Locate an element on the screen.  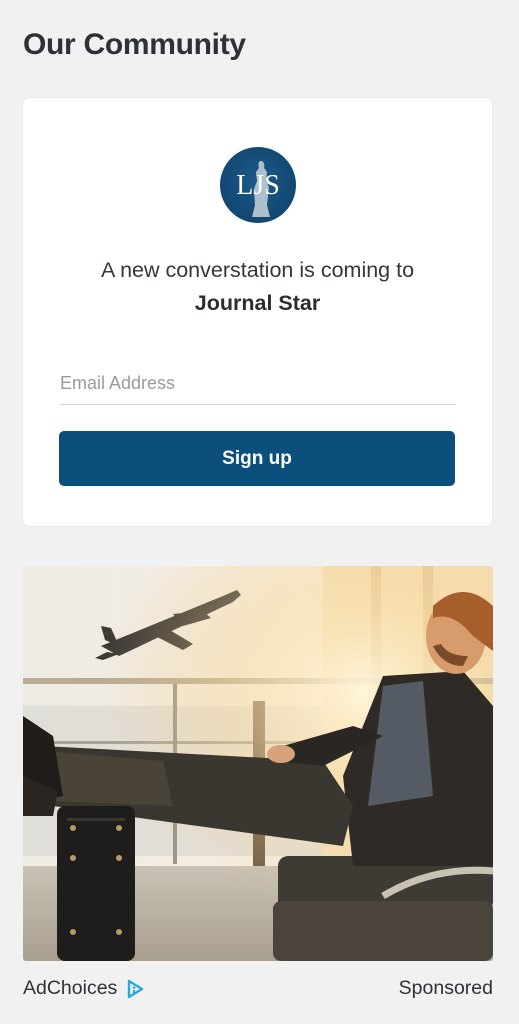
tagline-line-1: A new converstation is coming to is located at coordinates (257, 270).